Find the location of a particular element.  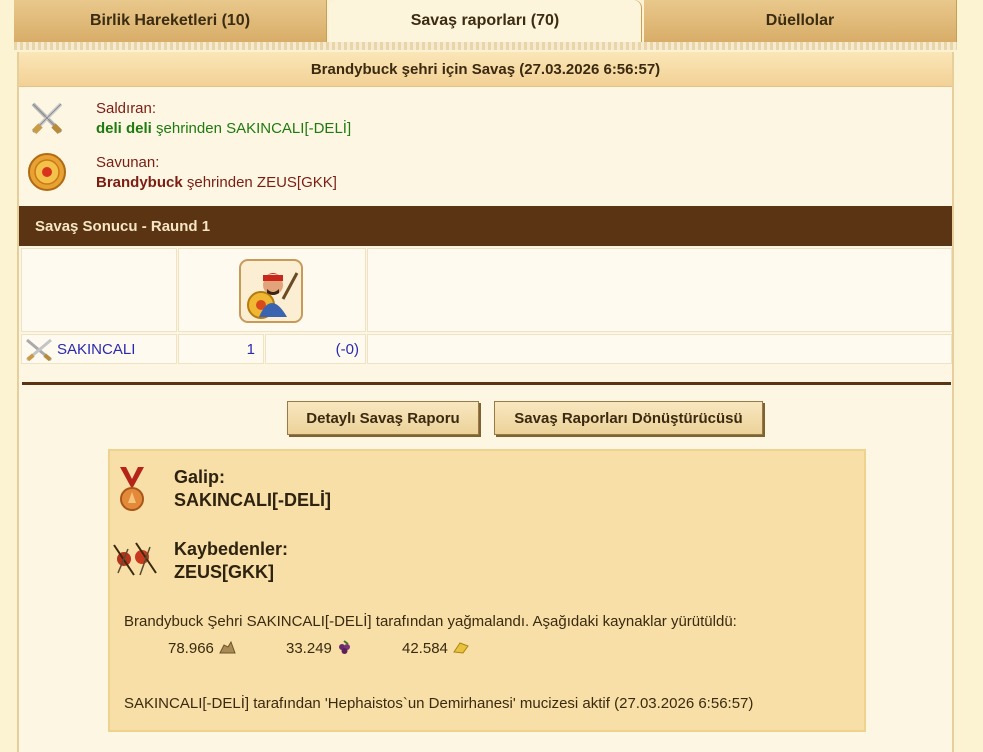

resource-wine: 33.249 is located at coordinates (320, 648).